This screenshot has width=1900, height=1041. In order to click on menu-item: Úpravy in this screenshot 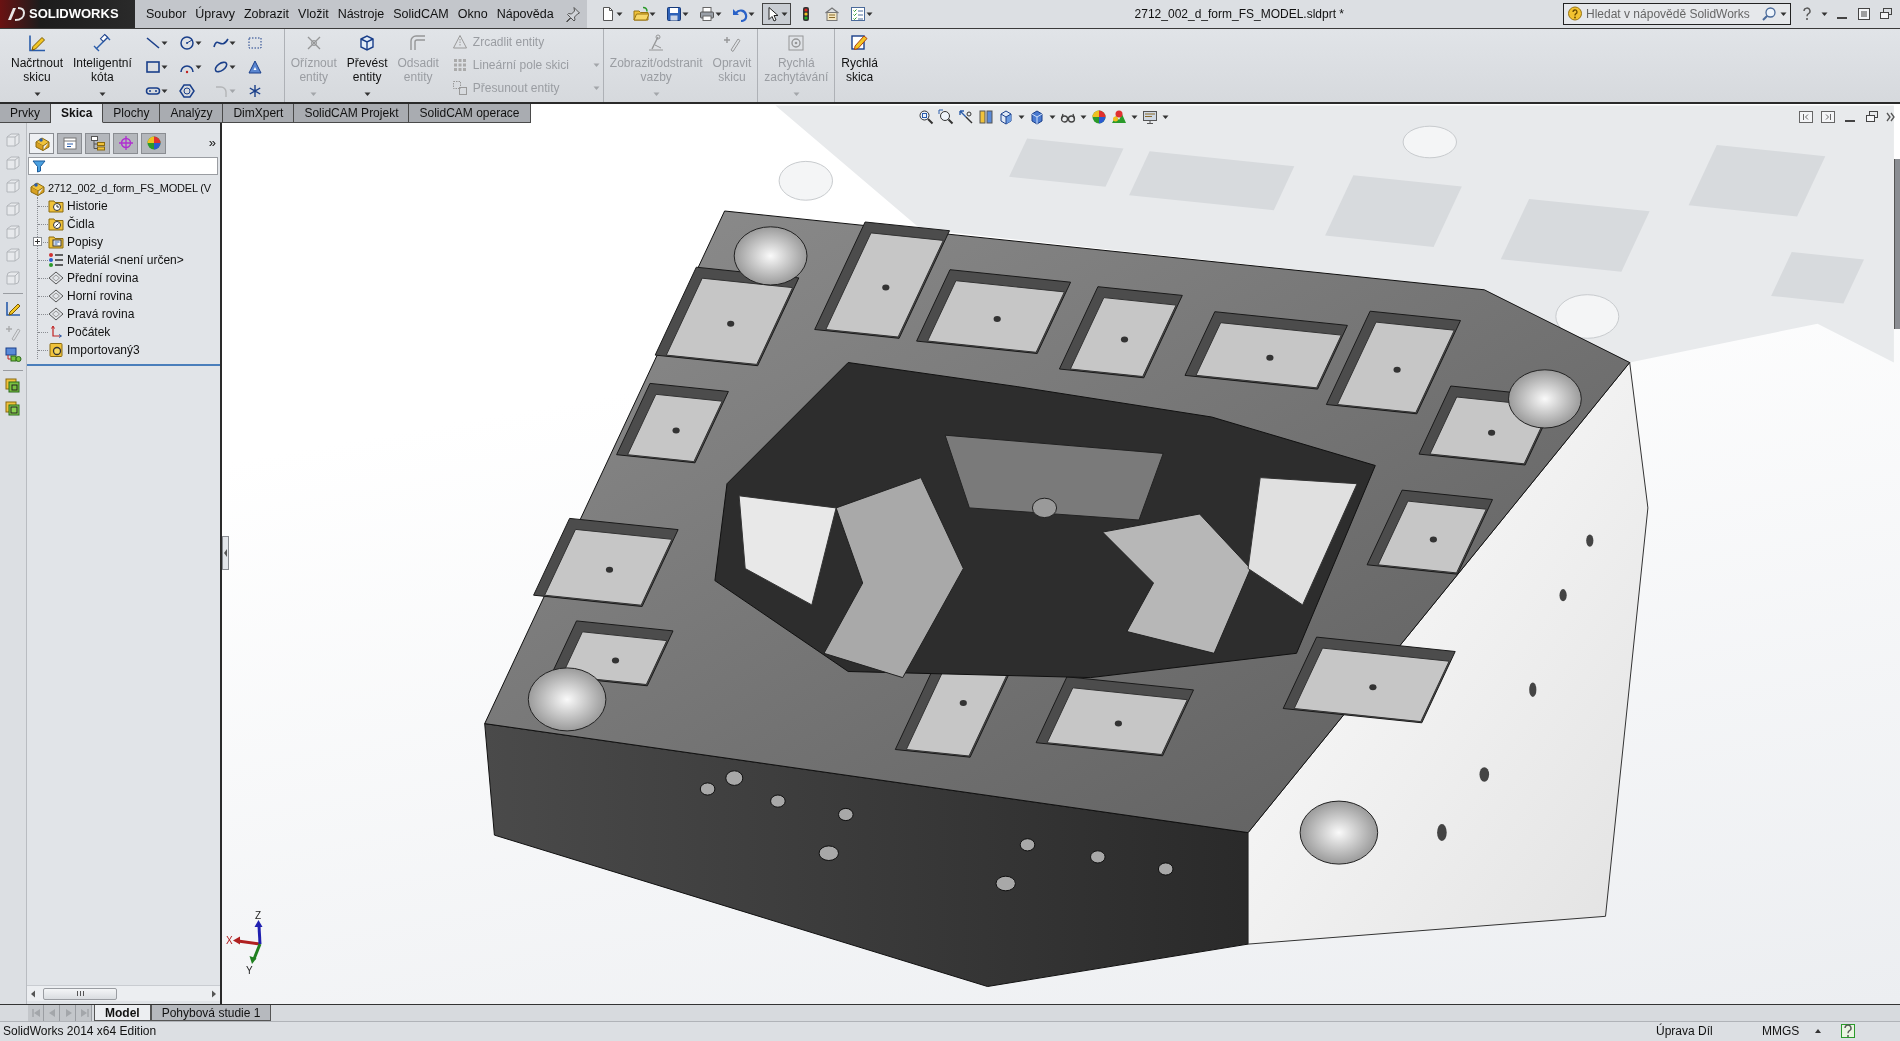, I will do `click(215, 14)`.